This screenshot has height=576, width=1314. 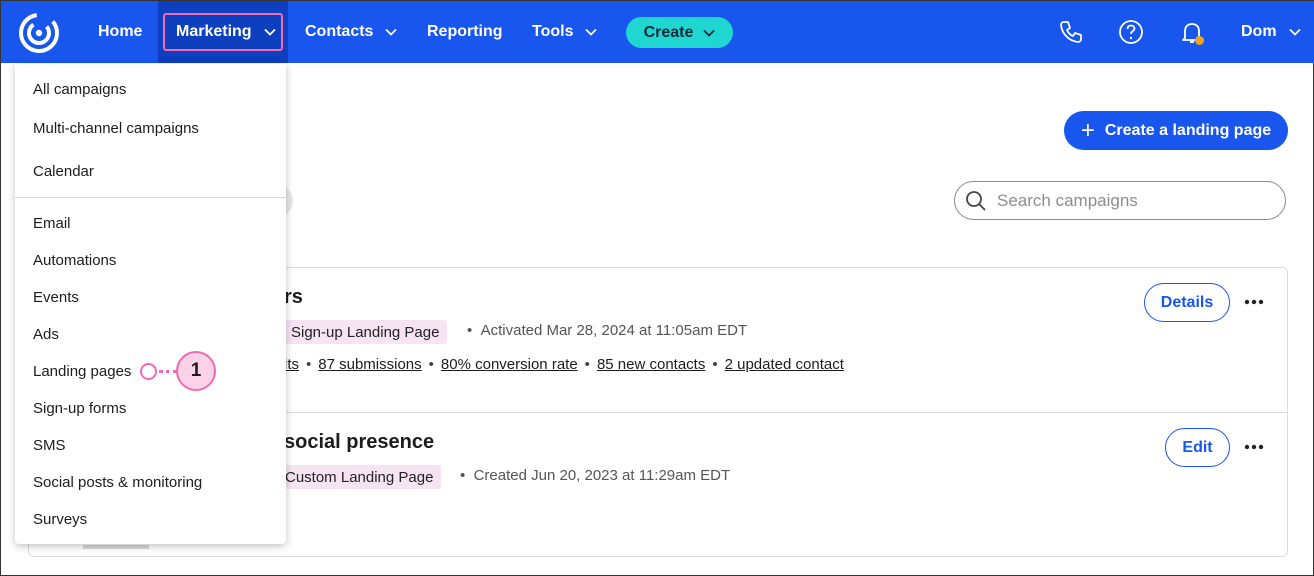 I want to click on stat-new-contacts-link: 85 new contacts, so click(x=651, y=364).